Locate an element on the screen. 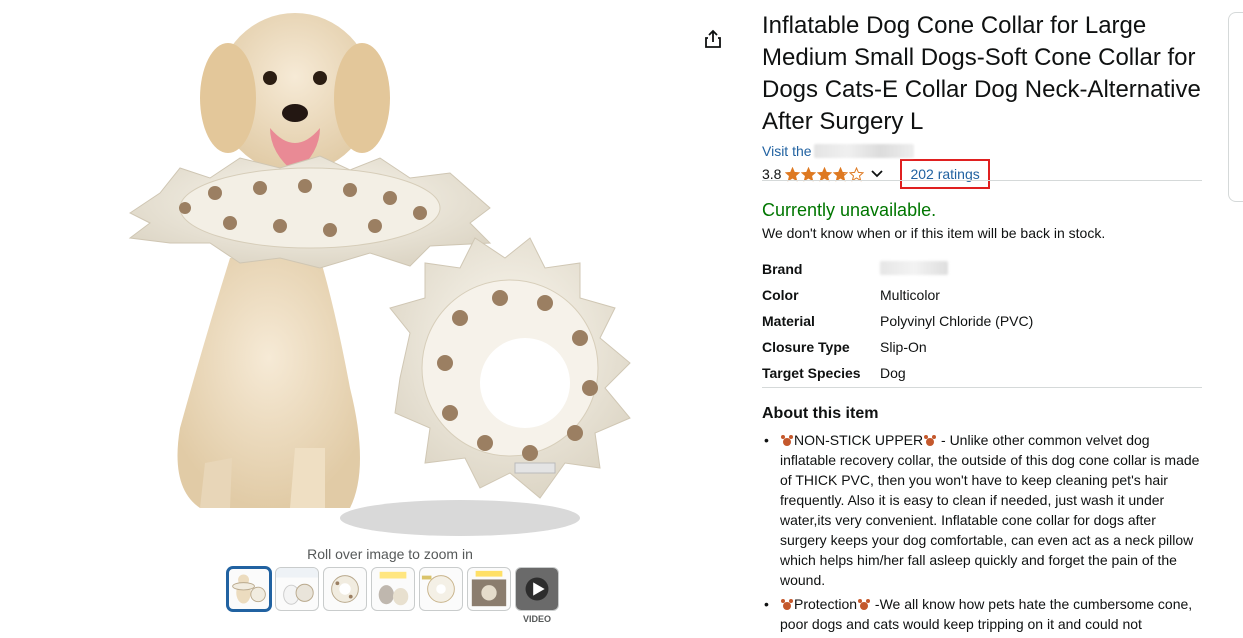  store-link-prefix: Visit the is located at coordinates (787, 151).